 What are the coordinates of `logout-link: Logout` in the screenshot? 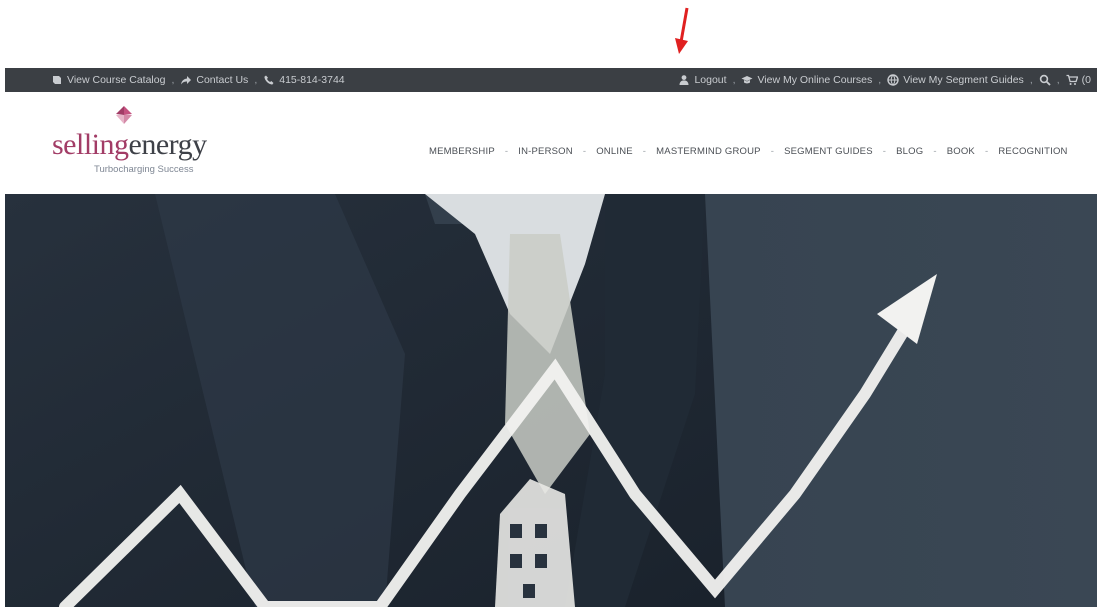 It's located at (702, 80).